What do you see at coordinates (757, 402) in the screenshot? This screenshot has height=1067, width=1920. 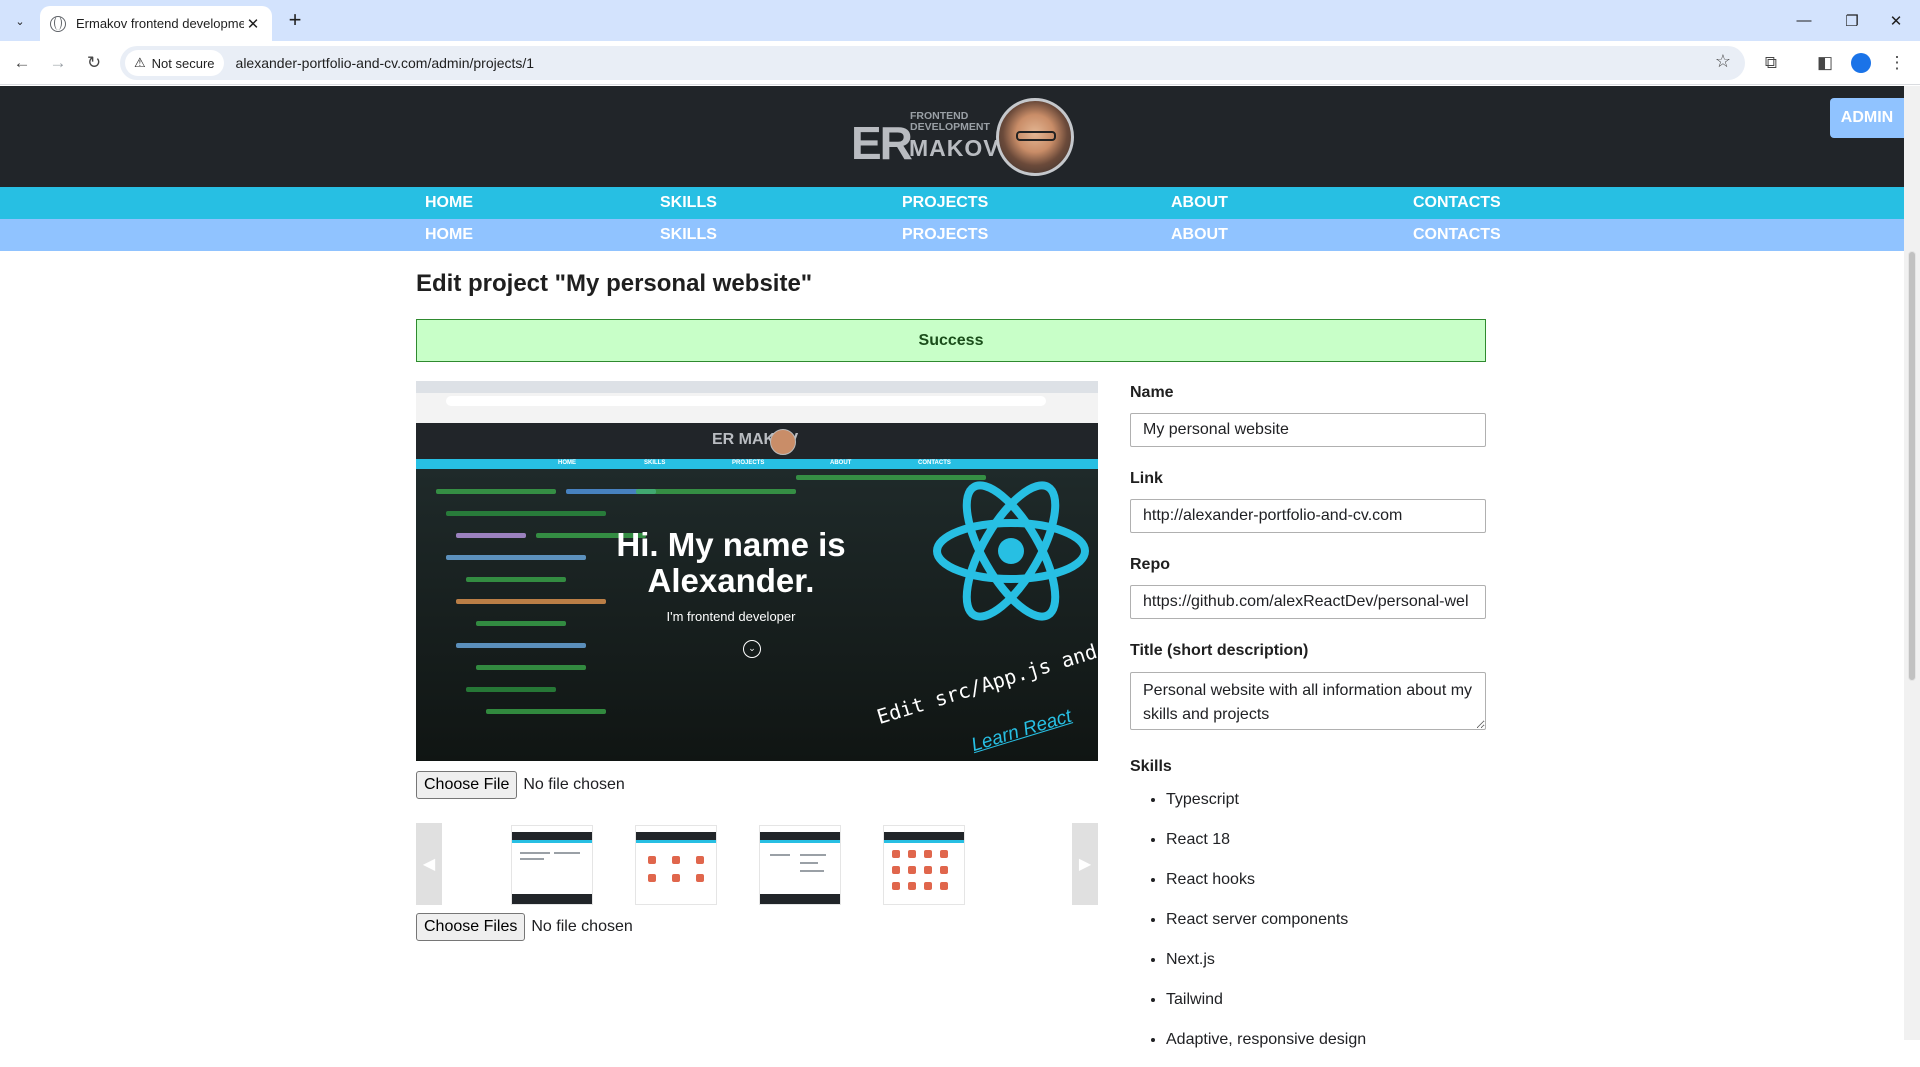 I see `preview-browser-chrome` at bounding box center [757, 402].